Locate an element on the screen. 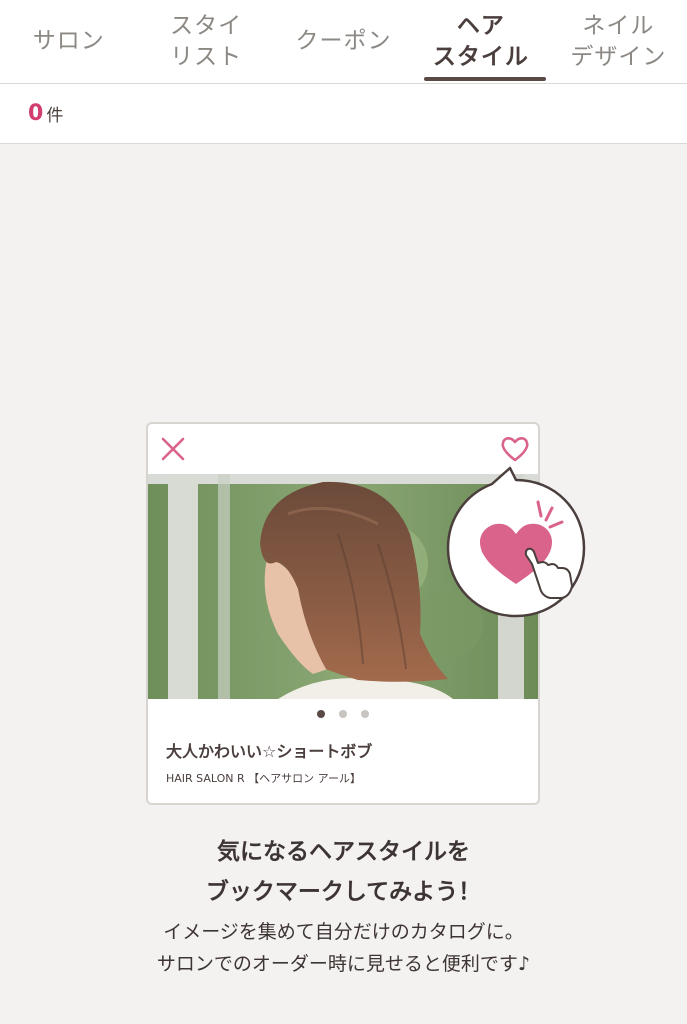  headline-line-1: 気になるヘアスタイルを is located at coordinates (343, 852).